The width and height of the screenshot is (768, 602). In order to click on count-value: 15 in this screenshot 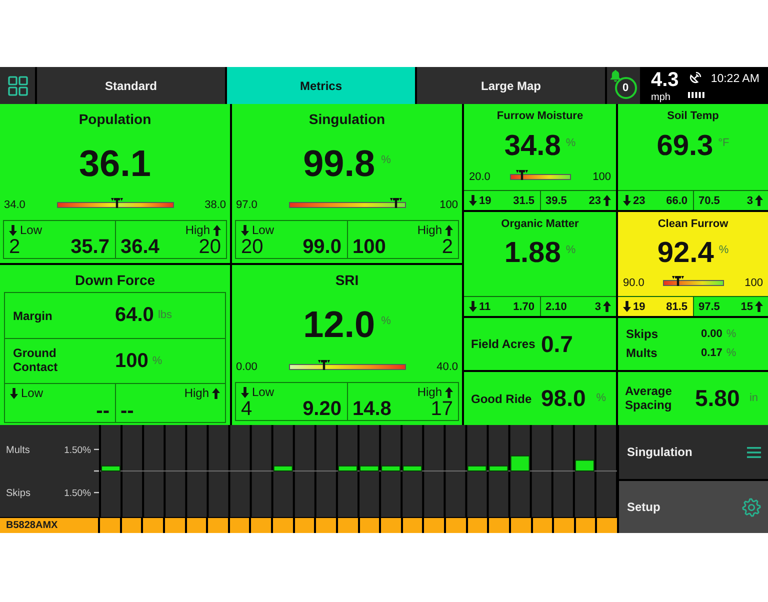, I will do `click(746, 306)`.